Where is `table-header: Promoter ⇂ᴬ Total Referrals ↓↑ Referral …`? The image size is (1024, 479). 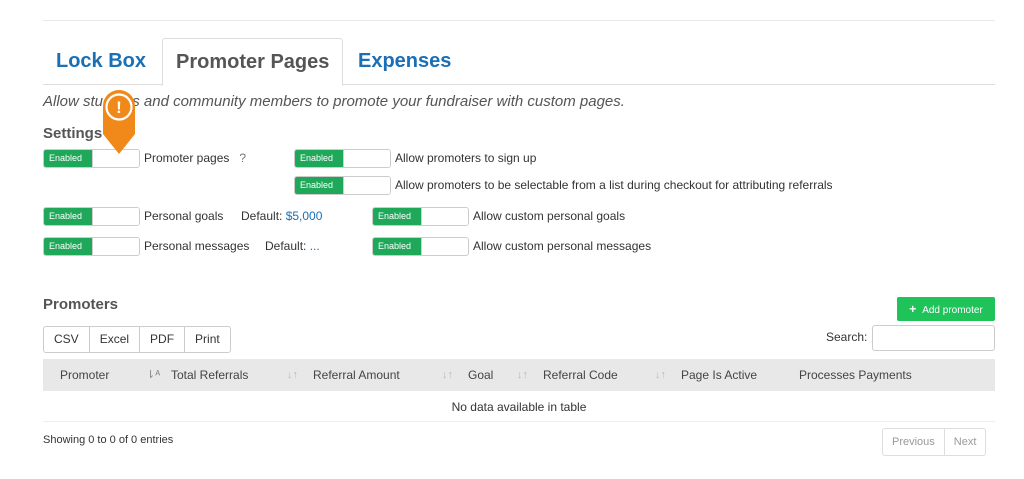
table-header: Promoter ⇂ᴬ Total Referrals ↓↑ Referral … is located at coordinates (519, 375).